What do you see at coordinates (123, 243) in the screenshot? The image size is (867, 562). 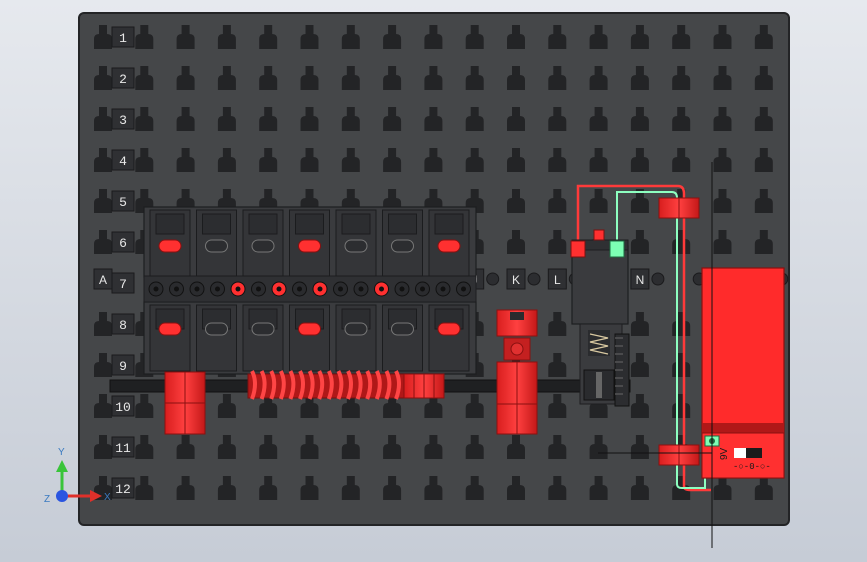 I see `row-label: 6` at bounding box center [123, 243].